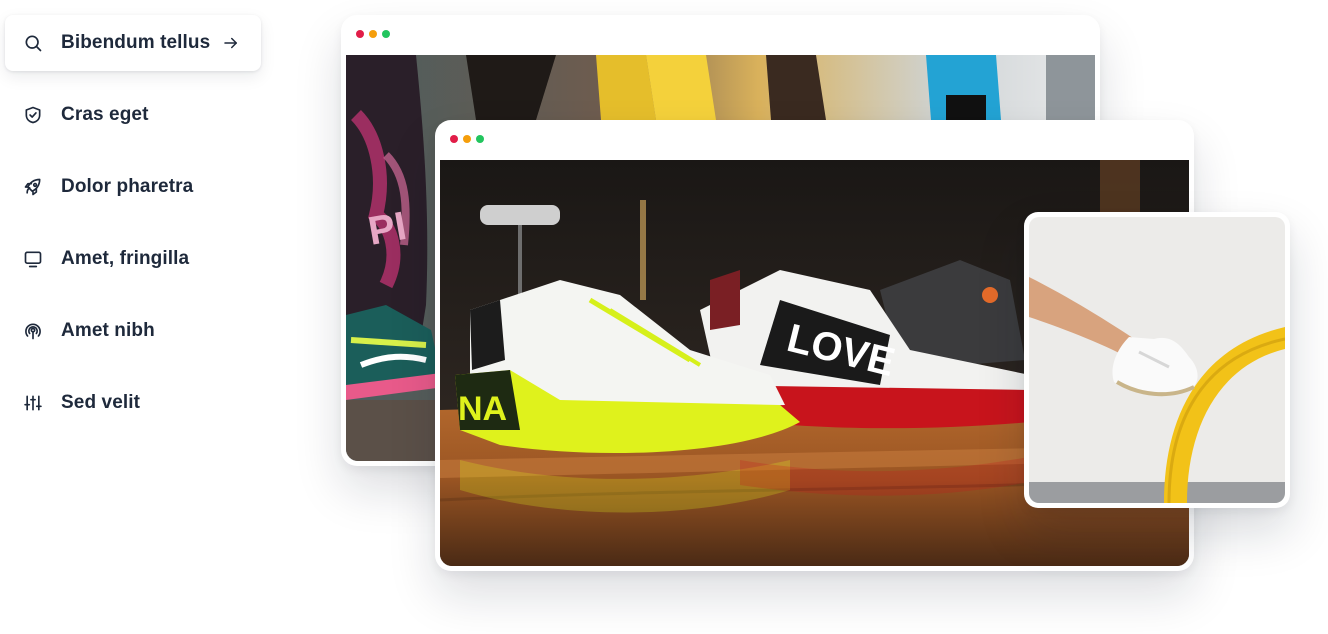 The height and width of the screenshot is (634, 1328). What do you see at coordinates (105, 114) in the screenshot?
I see `sidebar-item-label: Cras eget` at bounding box center [105, 114].